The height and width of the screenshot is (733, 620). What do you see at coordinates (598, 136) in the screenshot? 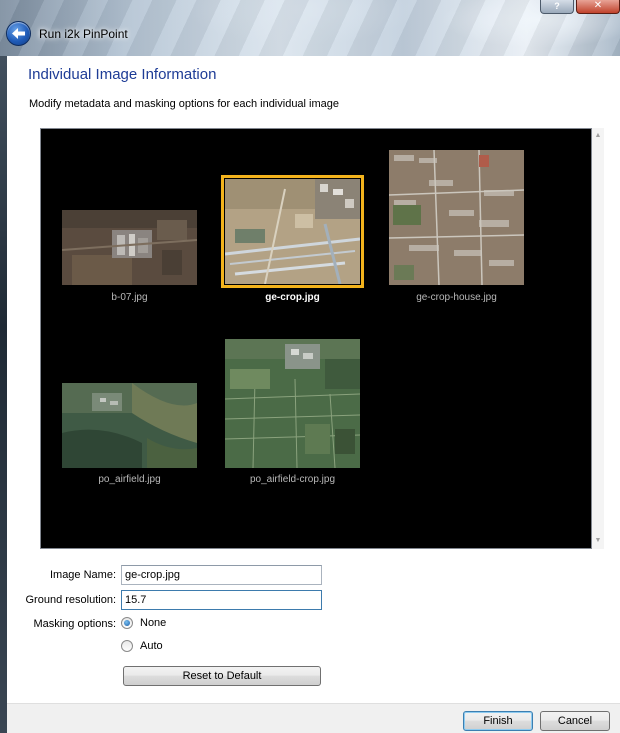
I see `scroll-up-arrow-icon: ▲` at bounding box center [598, 136].